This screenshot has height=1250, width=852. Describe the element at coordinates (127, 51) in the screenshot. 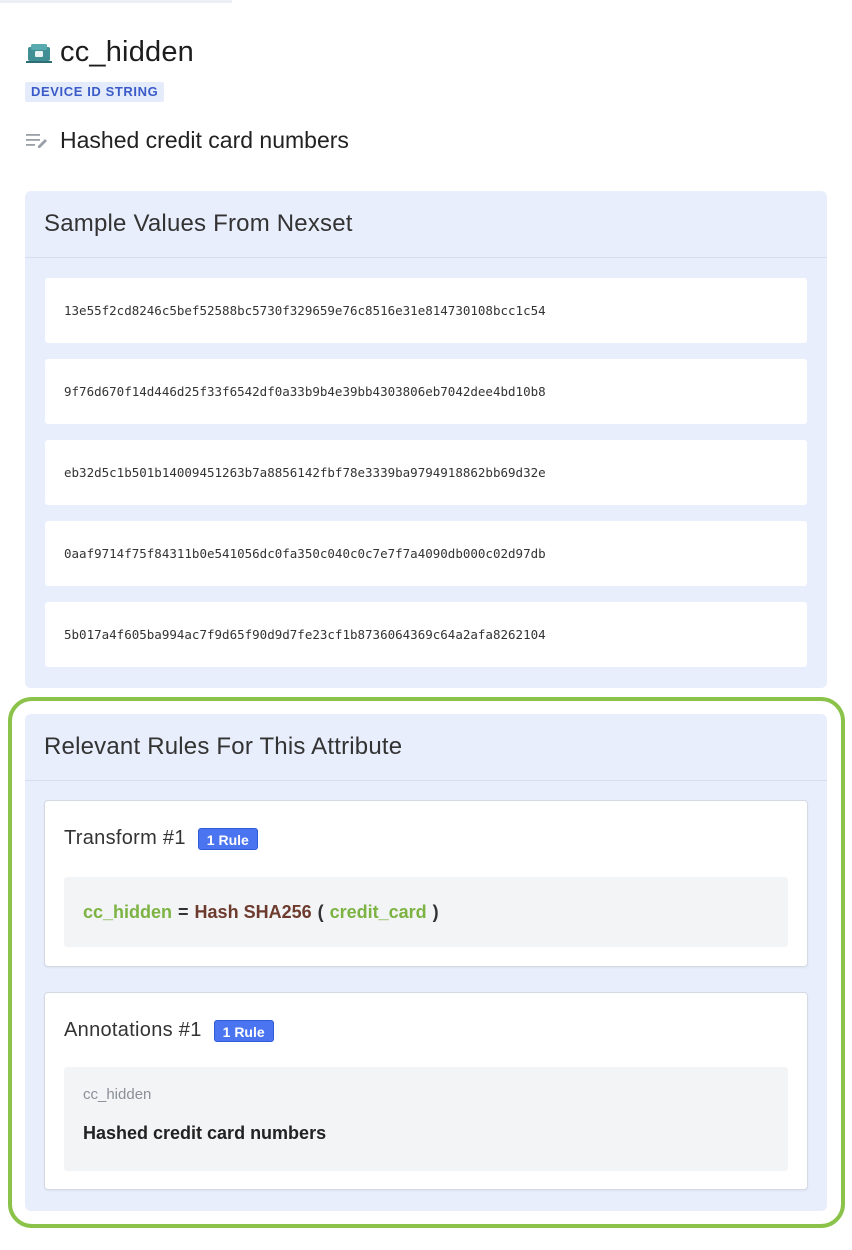

I see `attribute-name: cc_hidden` at that location.